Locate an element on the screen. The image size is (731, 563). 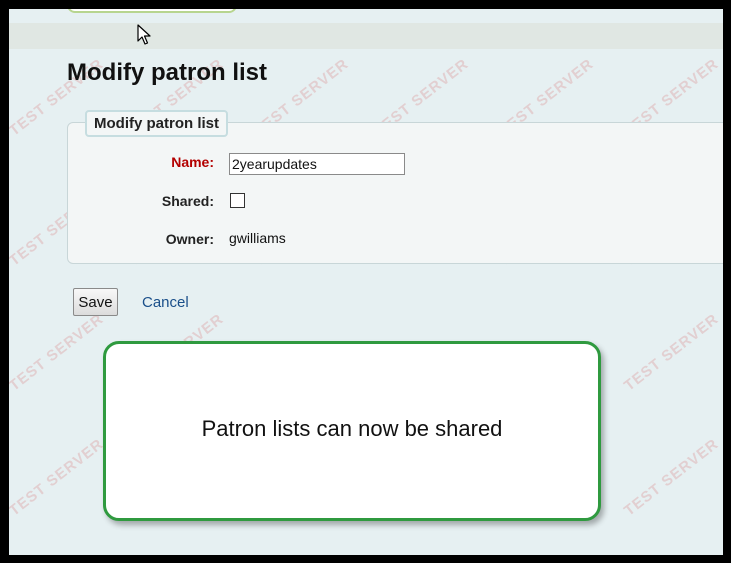
fieldset-legend: Modify patron list is located at coordinates (156, 123).